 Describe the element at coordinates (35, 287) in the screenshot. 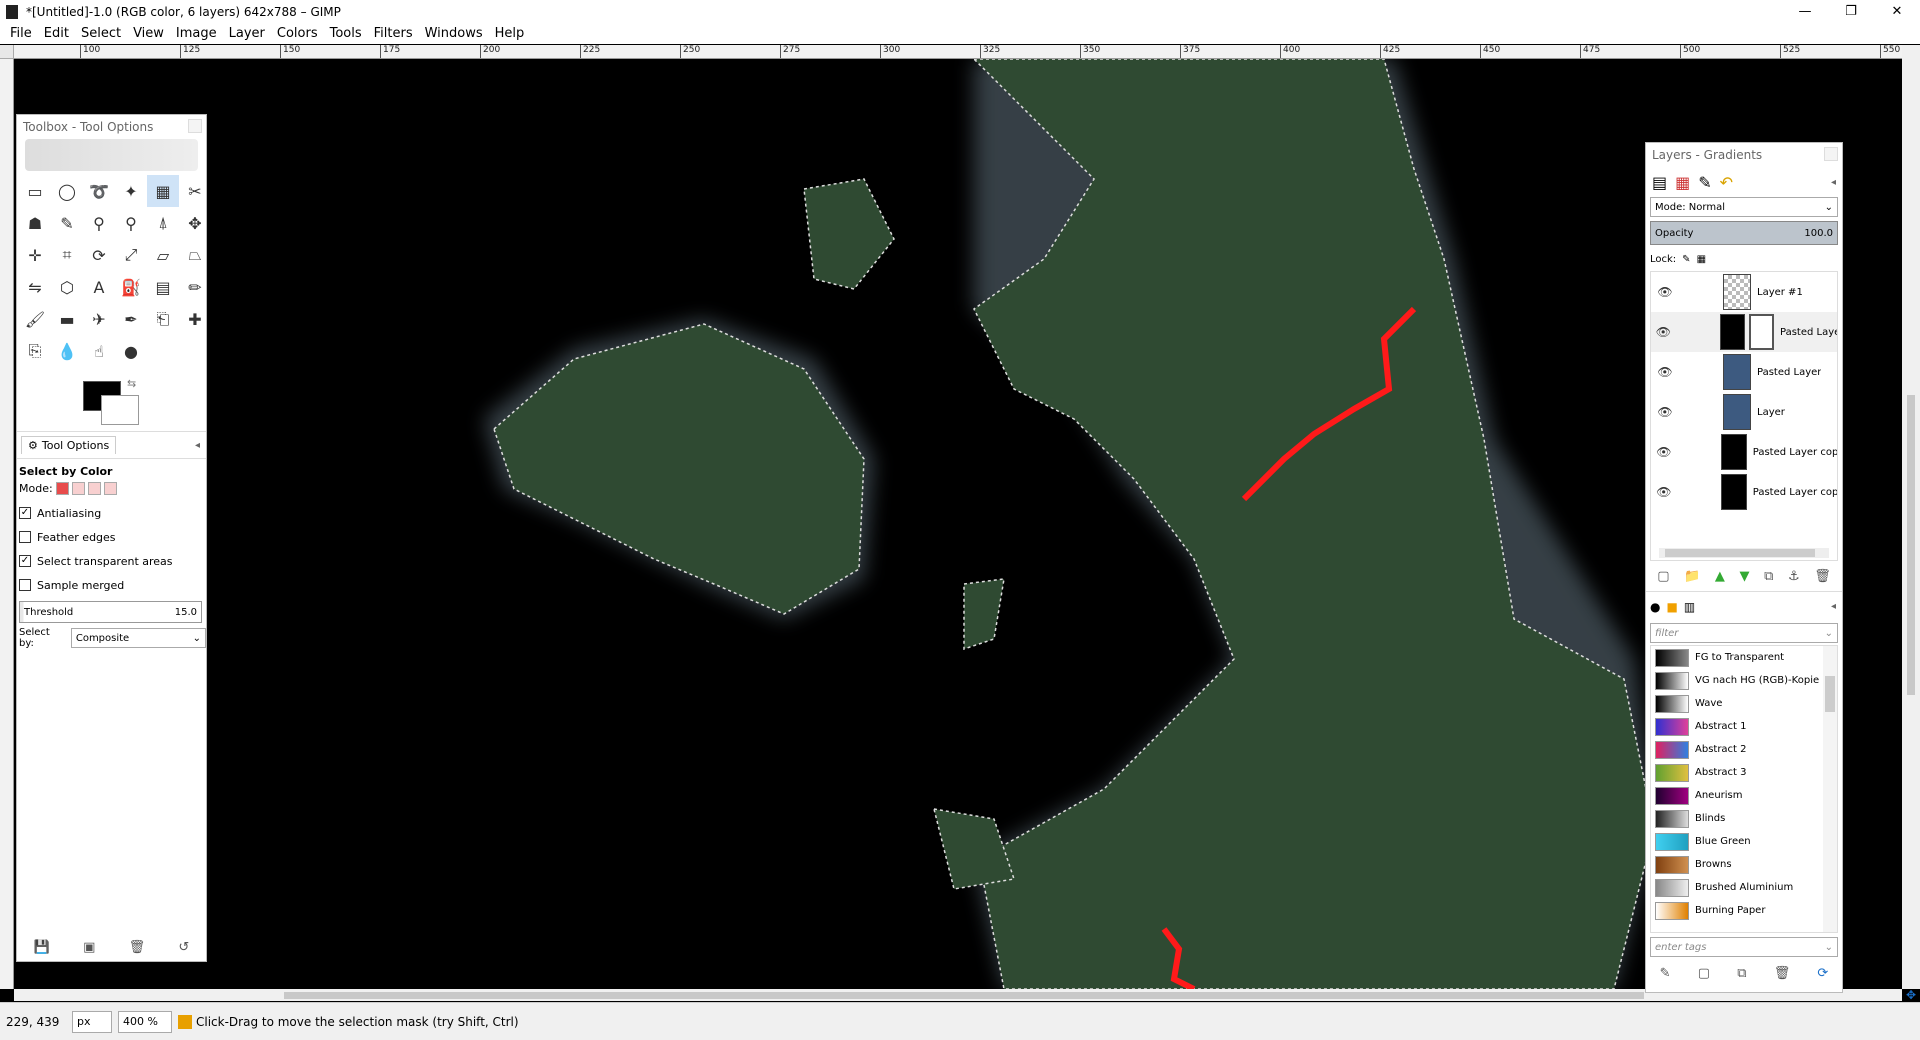

I see `flip-icon: ⇋` at that location.